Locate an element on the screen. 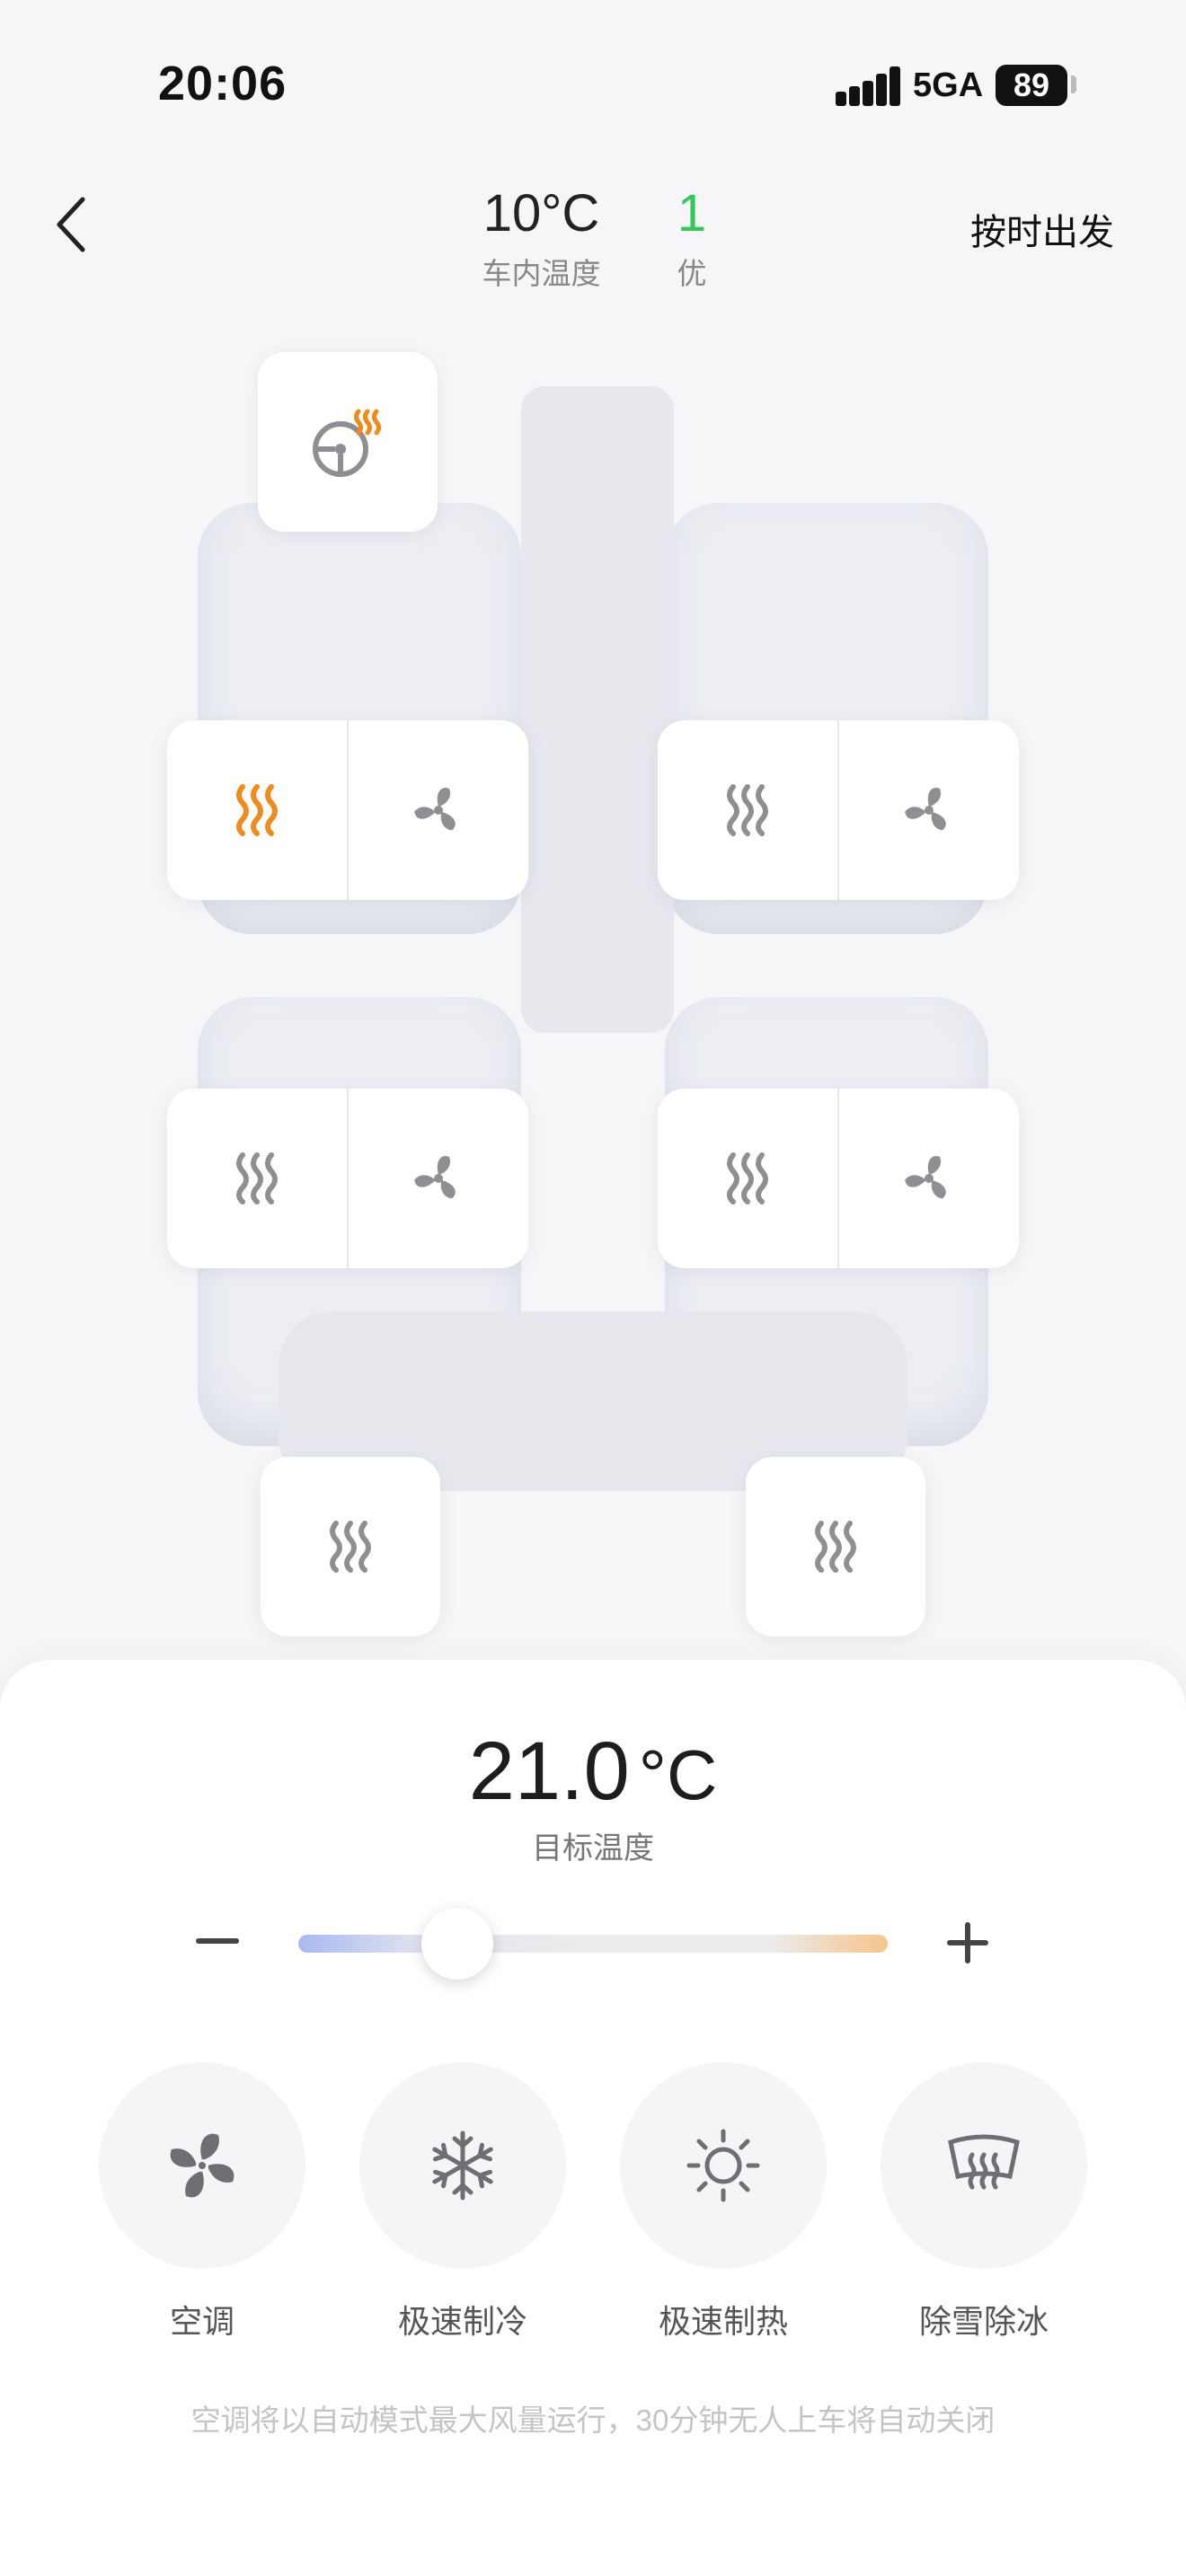 Image resolution: width=1186 pixels, height=2576 pixels. target-temperature-label: 目标温度 is located at coordinates (593, 1848).